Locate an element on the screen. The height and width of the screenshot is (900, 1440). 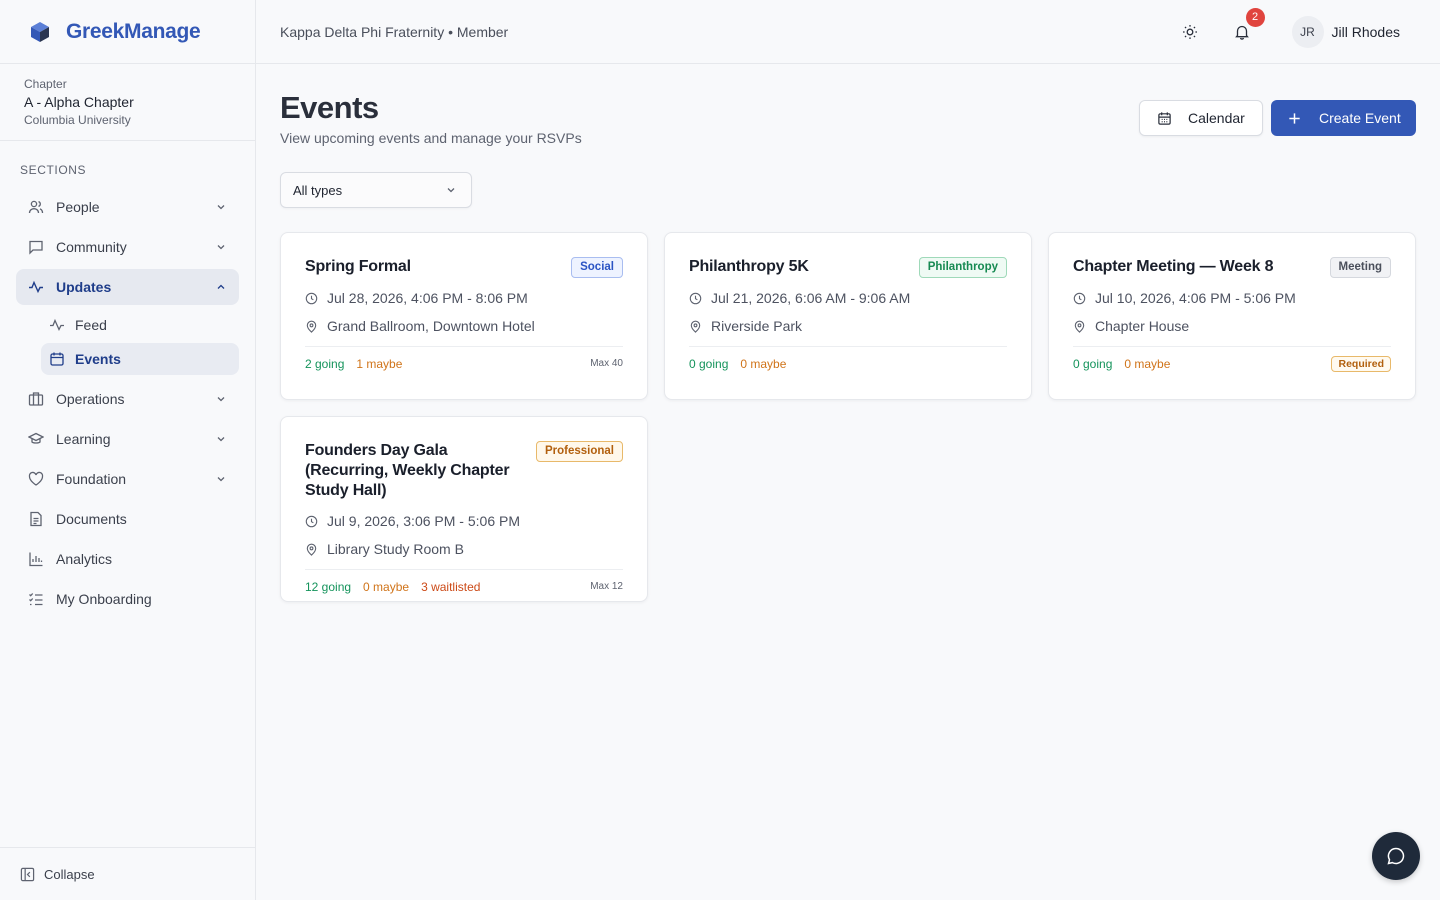
required-badge: Required is located at coordinates (1361, 363).